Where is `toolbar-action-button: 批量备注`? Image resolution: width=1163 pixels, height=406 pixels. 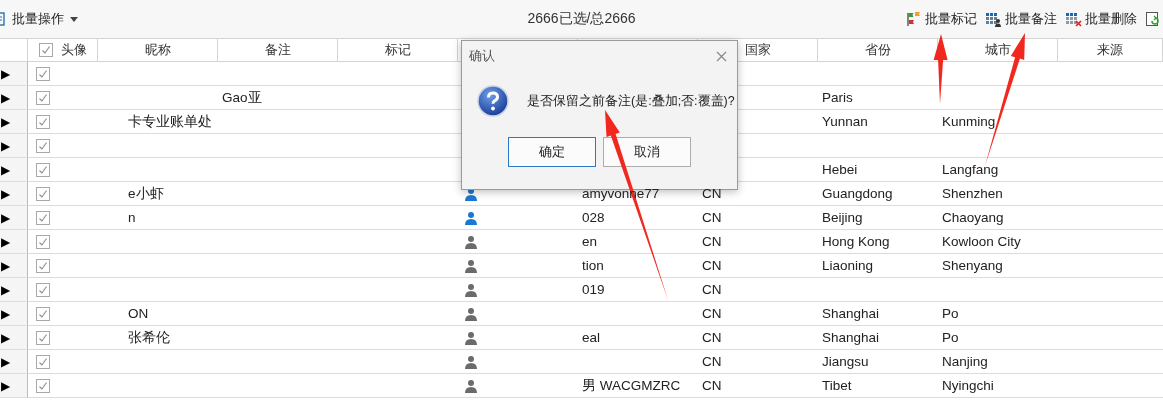
toolbar-action-button: 批量备注 is located at coordinates (1021, 19).